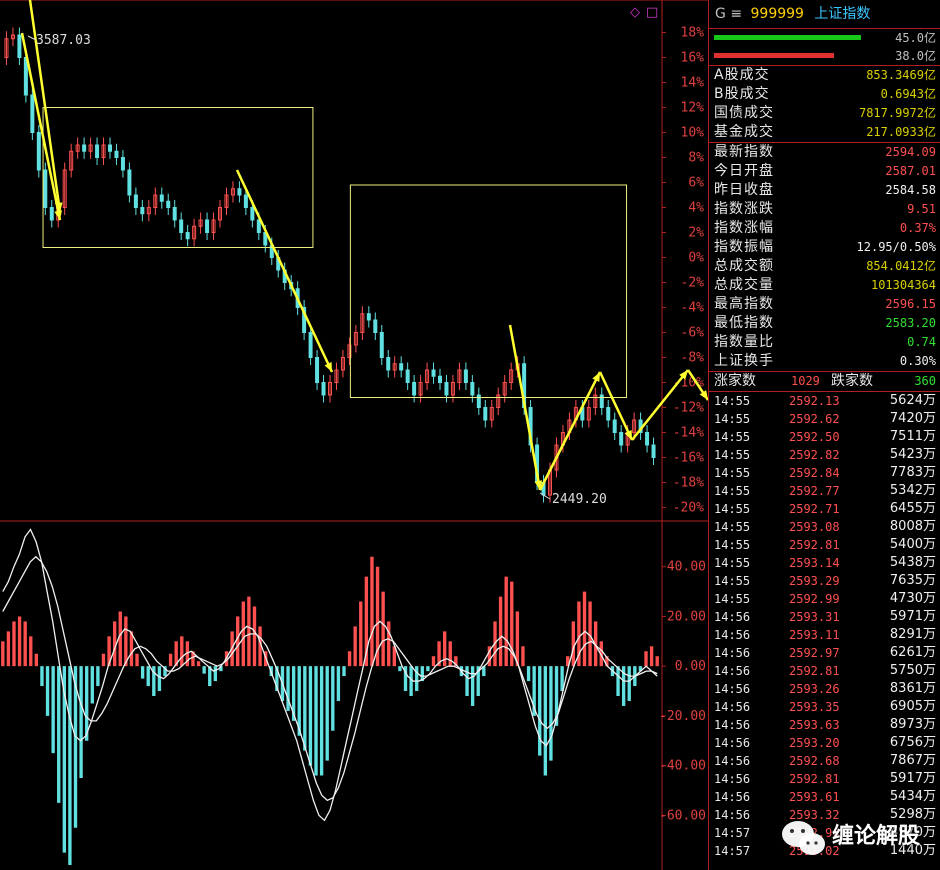 The height and width of the screenshot is (870, 940). I want to click on tick-row: 14:56 2593.26 8361万, so click(824, 689).